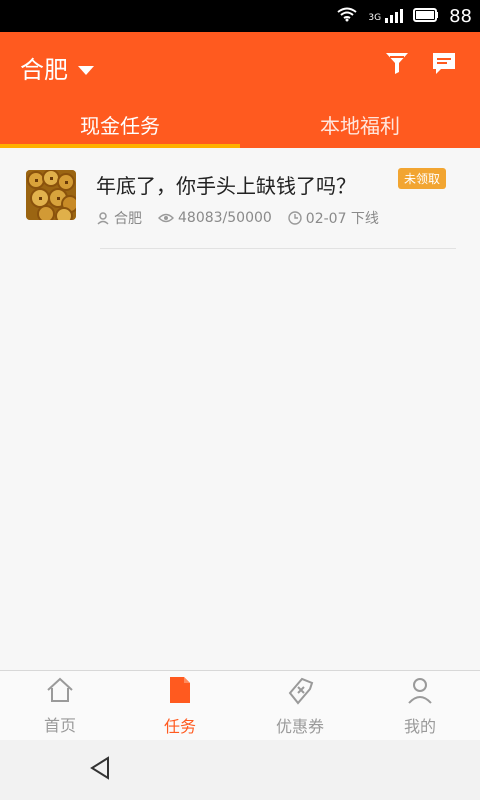  I want to click on nav-tasks: 任务, so click(180, 706).